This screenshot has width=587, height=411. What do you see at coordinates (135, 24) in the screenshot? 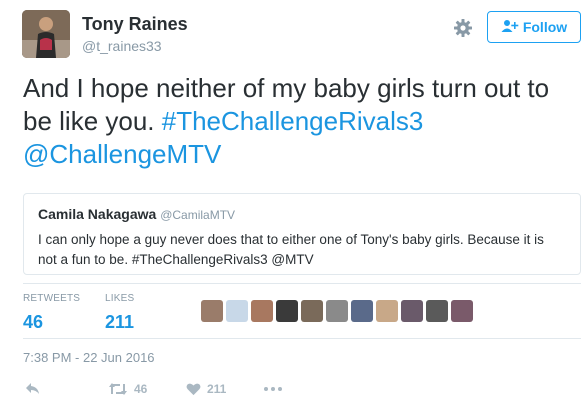
I see `user-name: Tony Raines` at bounding box center [135, 24].